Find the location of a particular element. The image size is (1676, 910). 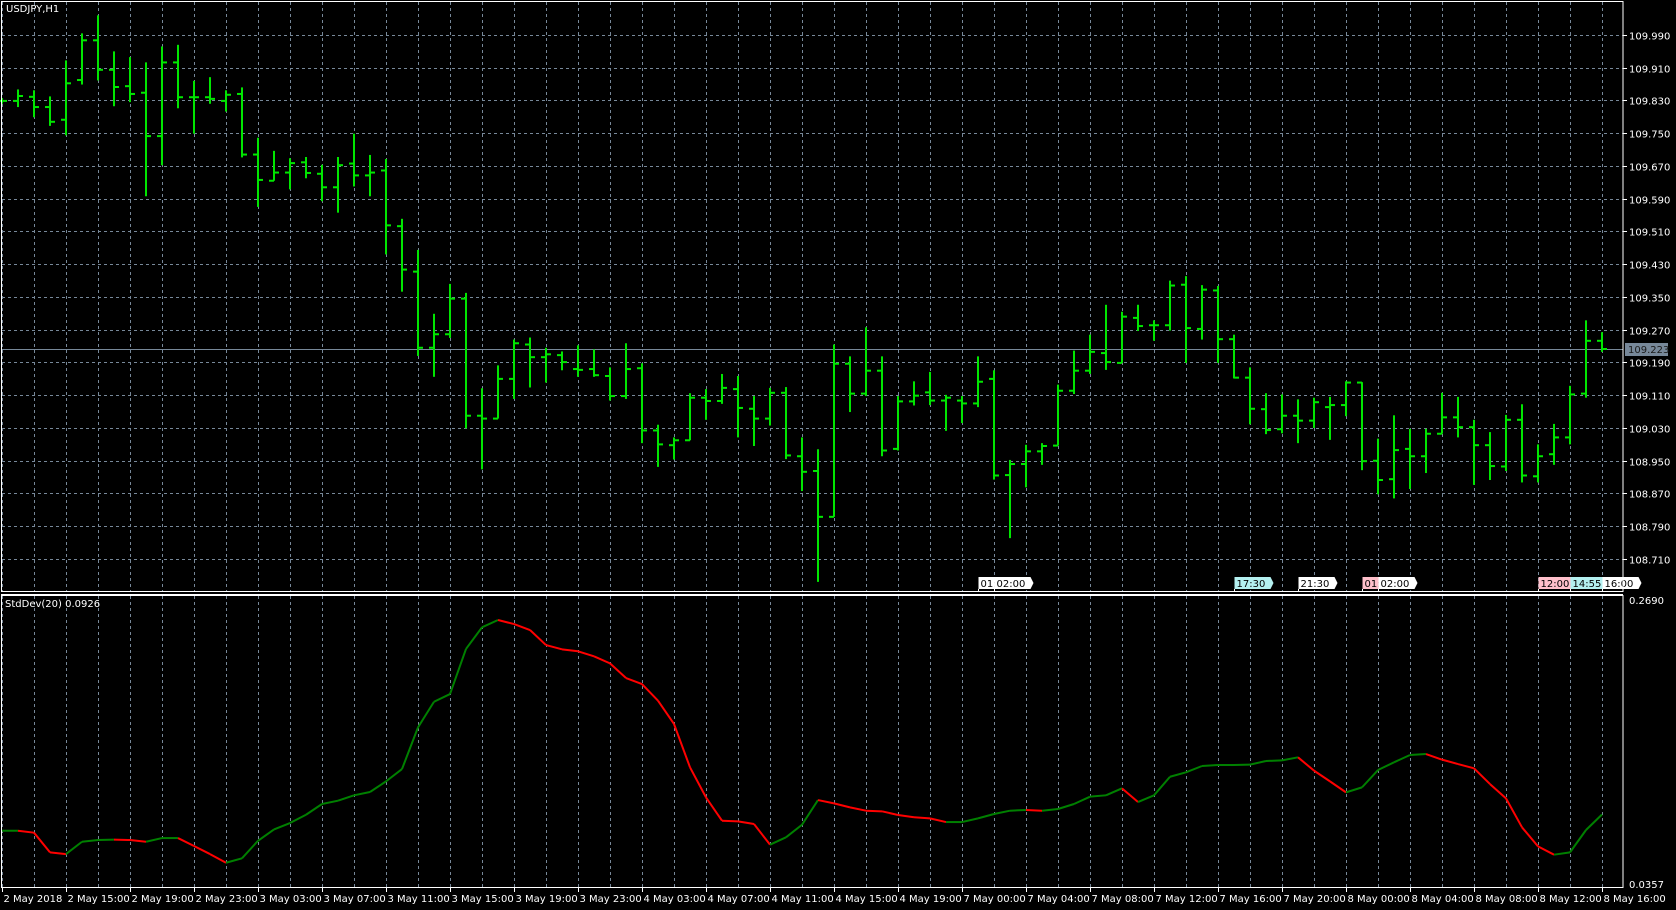

event-label: 01: is located at coordinates (989, 584).